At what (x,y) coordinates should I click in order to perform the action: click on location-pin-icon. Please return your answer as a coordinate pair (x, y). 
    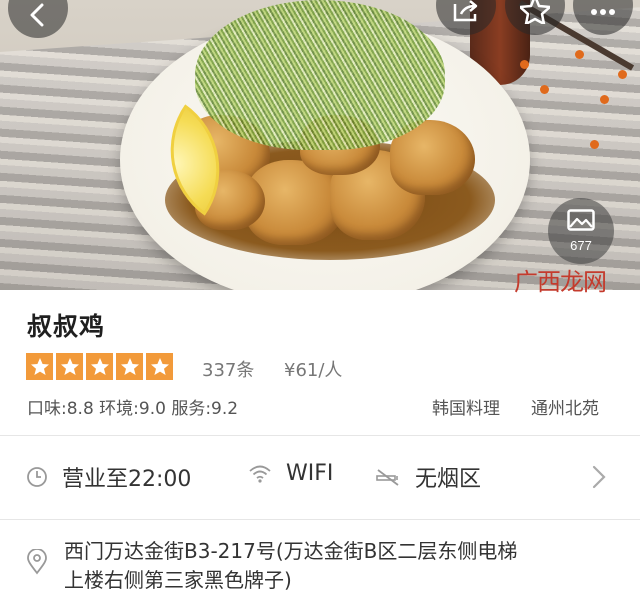
    Looking at the image, I should click on (37, 563).